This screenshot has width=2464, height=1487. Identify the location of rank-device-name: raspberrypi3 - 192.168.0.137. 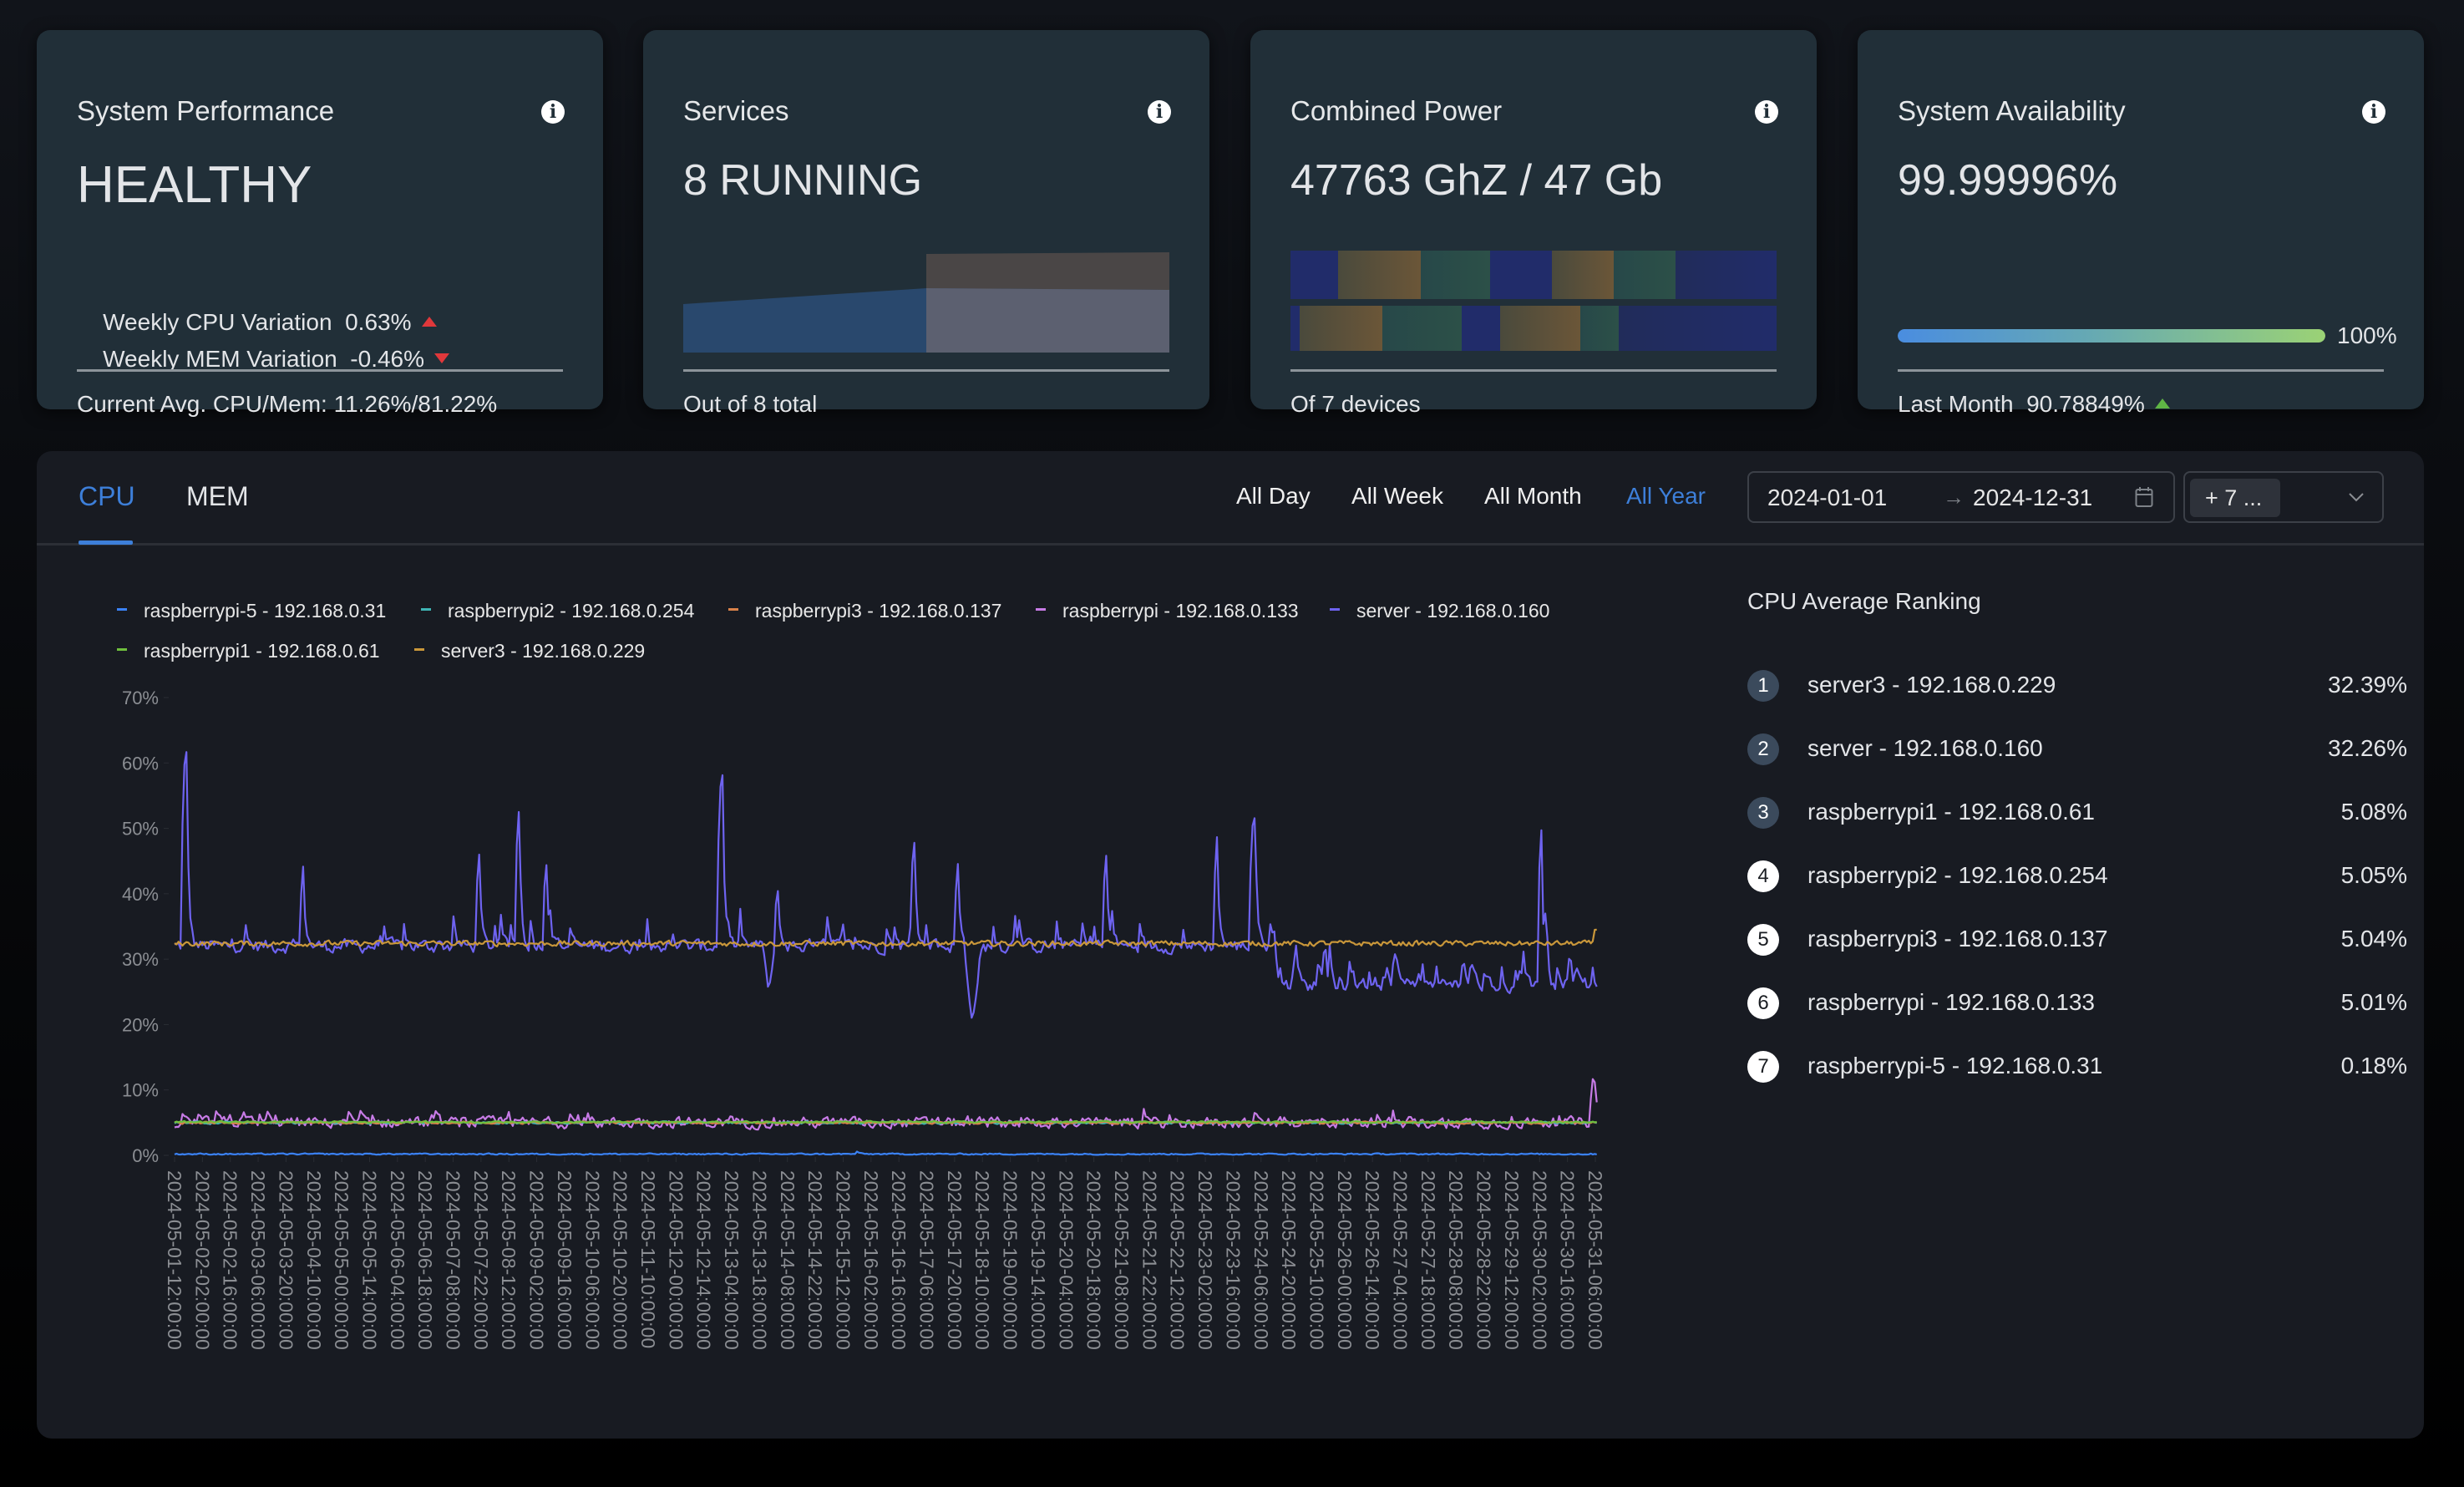
(1958, 939).